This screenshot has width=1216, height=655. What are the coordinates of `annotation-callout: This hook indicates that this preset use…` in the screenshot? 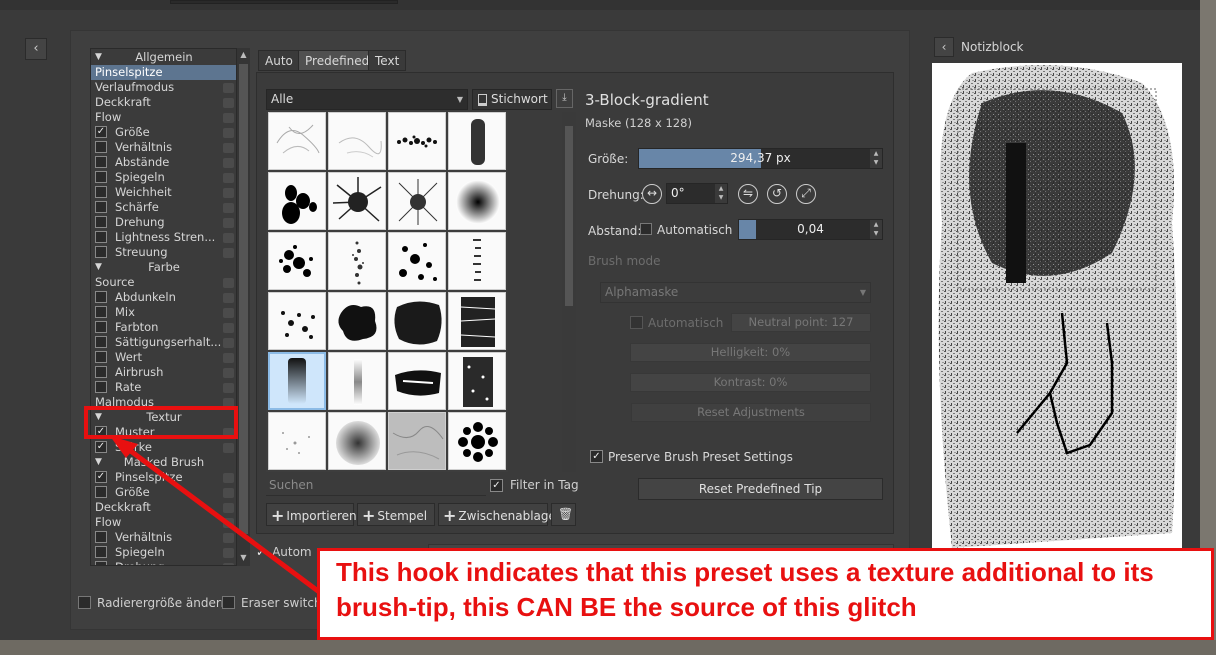 It's located at (765, 594).